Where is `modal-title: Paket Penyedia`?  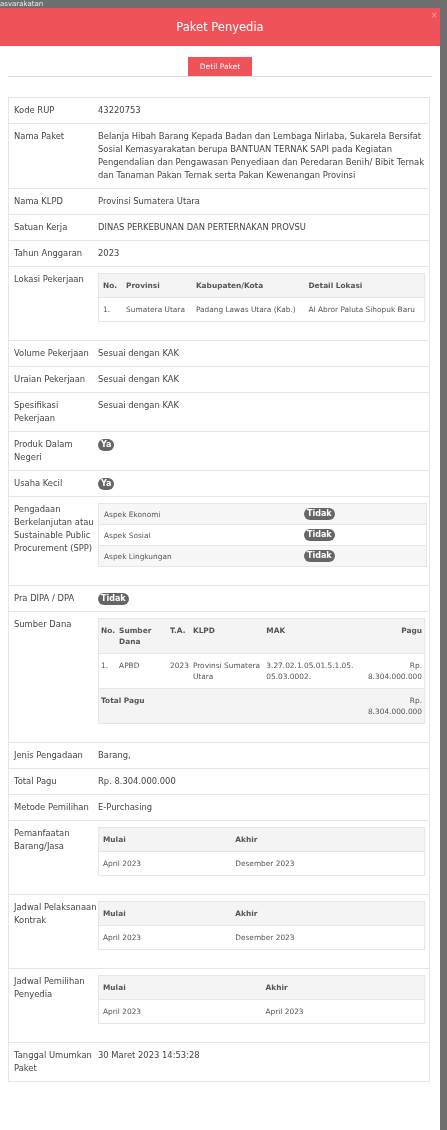
modal-title: Paket Penyedia is located at coordinates (220, 27).